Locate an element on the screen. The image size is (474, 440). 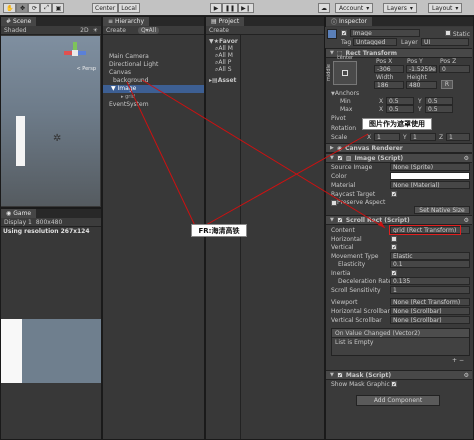
arrowhead is located at coordinates (381, 224).